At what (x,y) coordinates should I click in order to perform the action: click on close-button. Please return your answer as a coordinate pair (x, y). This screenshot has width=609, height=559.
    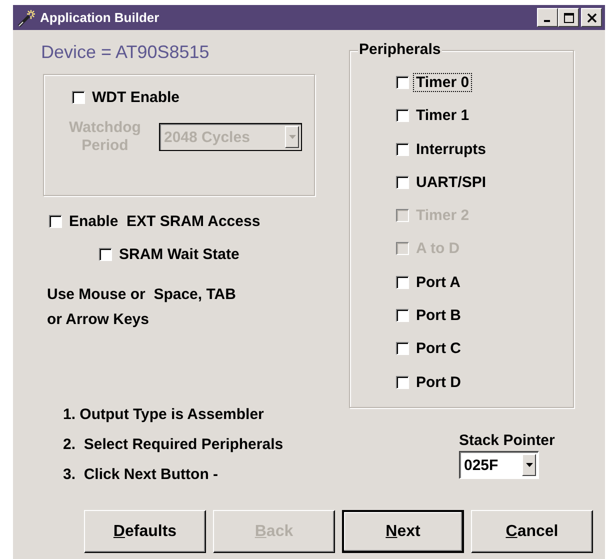
    Looking at the image, I should click on (591, 17).